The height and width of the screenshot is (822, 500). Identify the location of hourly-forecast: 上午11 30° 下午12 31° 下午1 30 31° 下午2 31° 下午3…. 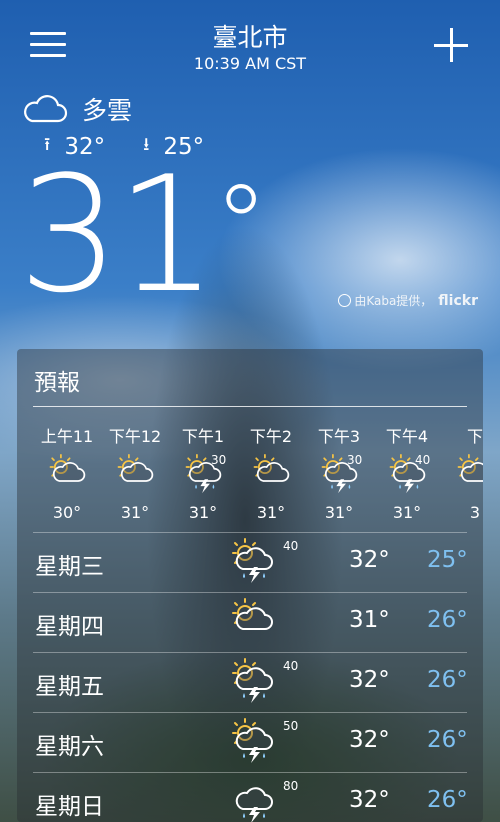
(250, 469).